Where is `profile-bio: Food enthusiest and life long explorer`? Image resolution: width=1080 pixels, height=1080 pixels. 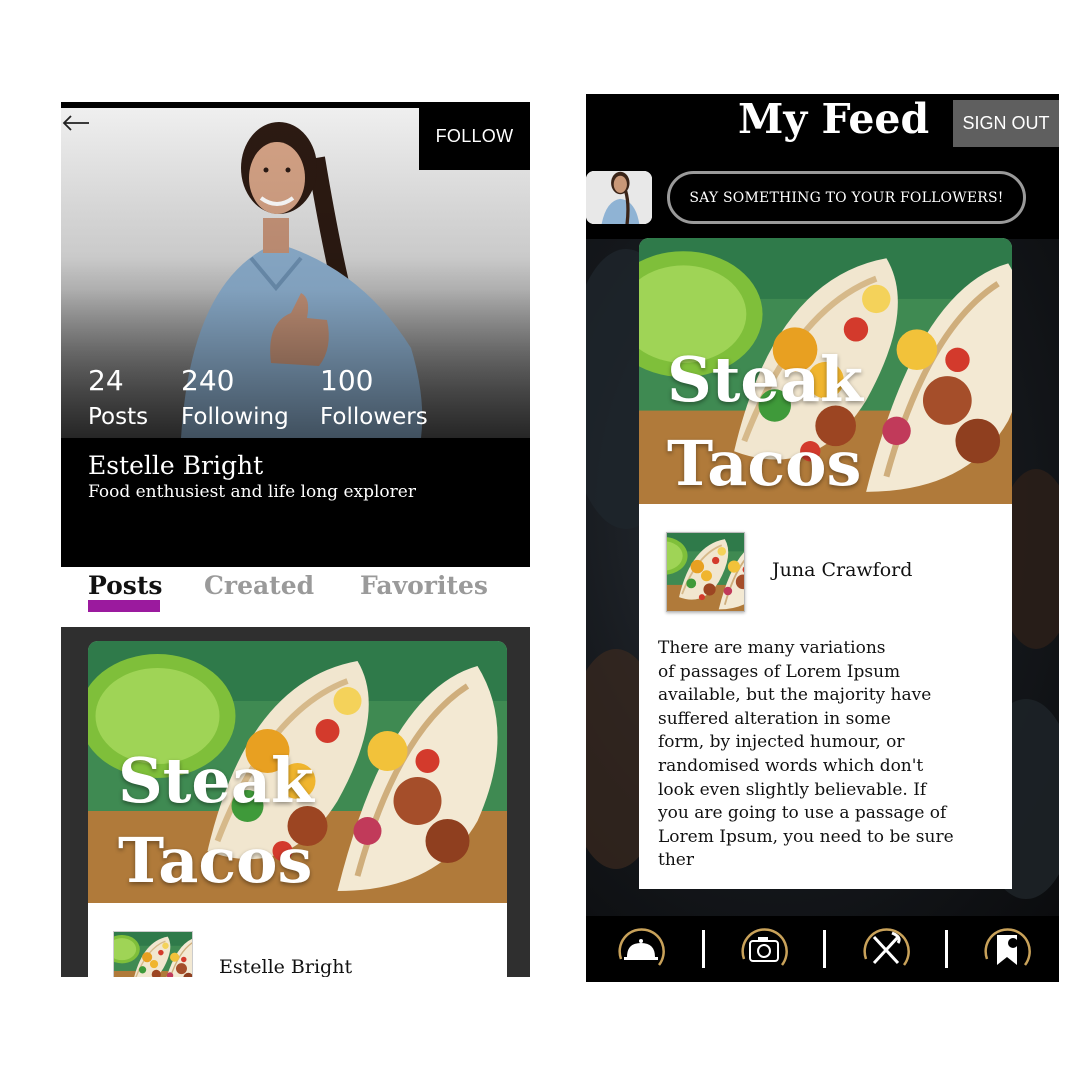 profile-bio: Food enthusiest and life long explorer is located at coordinates (252, 492).